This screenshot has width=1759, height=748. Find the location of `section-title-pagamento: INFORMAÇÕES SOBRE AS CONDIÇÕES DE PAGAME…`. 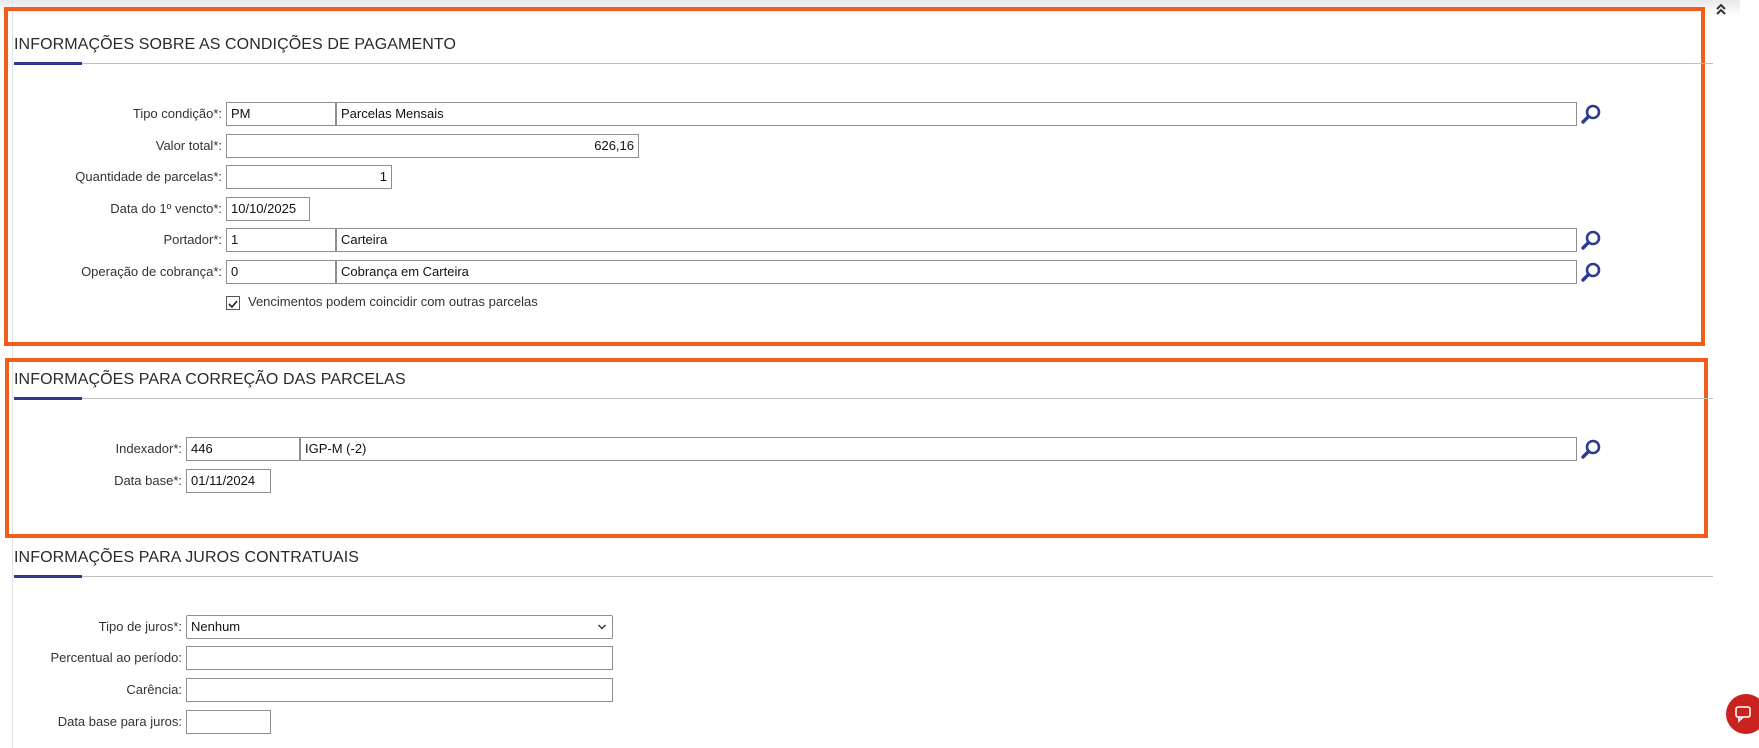

section-title-pagamento: INFORMAÇÕES SOBRE AS CONDIÇÕES DE PAGAME… is located at coordinates (235, 44).